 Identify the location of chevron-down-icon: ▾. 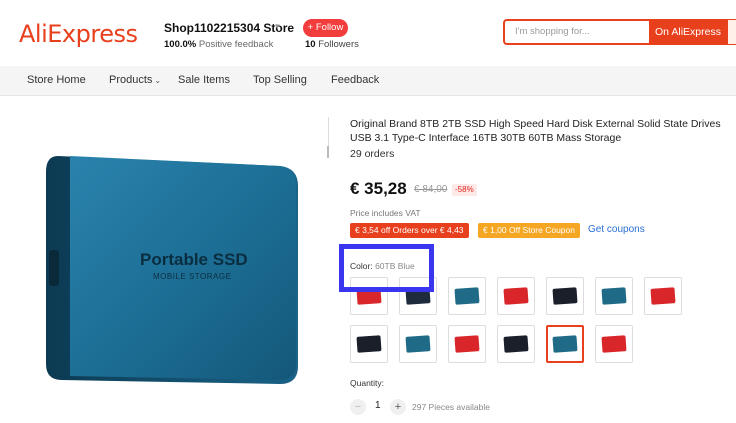
(277, 26).